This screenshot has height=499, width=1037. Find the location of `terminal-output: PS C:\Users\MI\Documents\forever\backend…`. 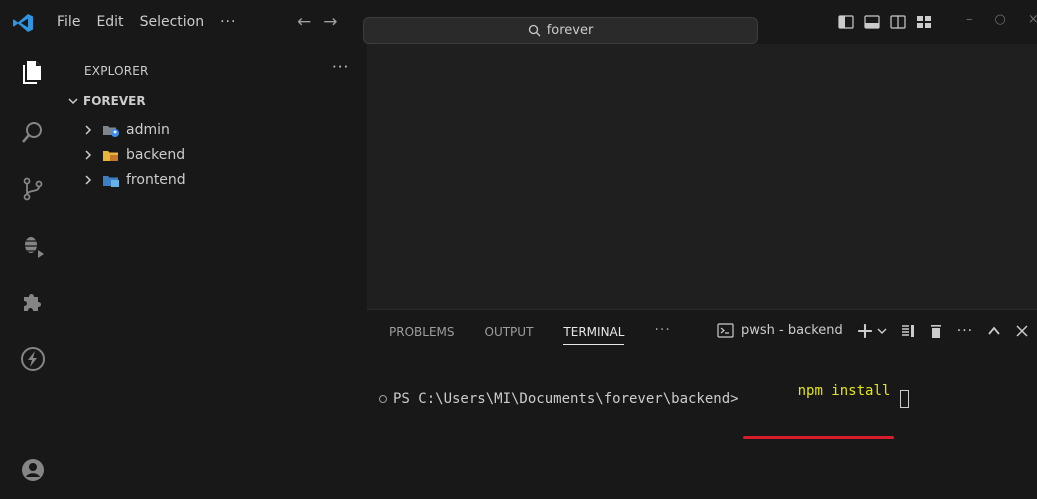

terminal-output: PS C:\Users\MI\Documents\forever\backend… is located at coordinates (644, 403).